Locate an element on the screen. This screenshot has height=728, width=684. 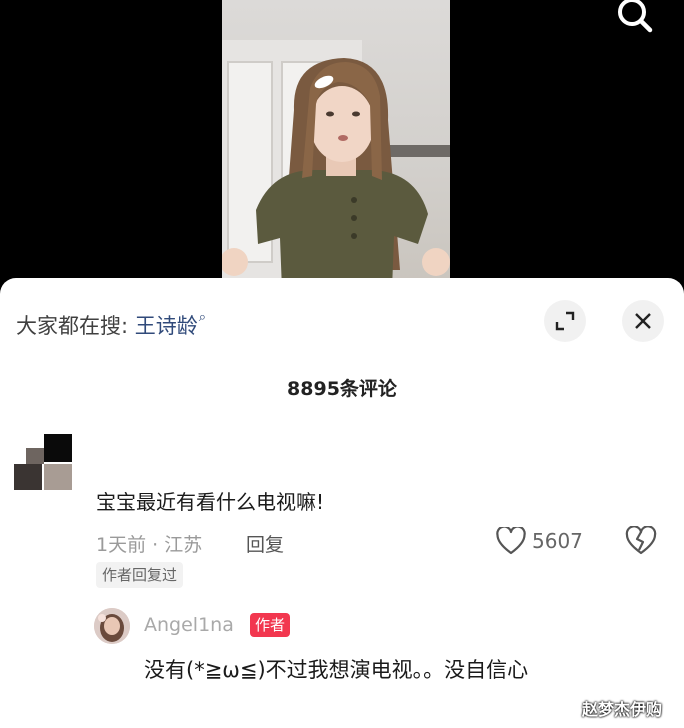
like-button: 5607 is located at coordinates (539, 541).